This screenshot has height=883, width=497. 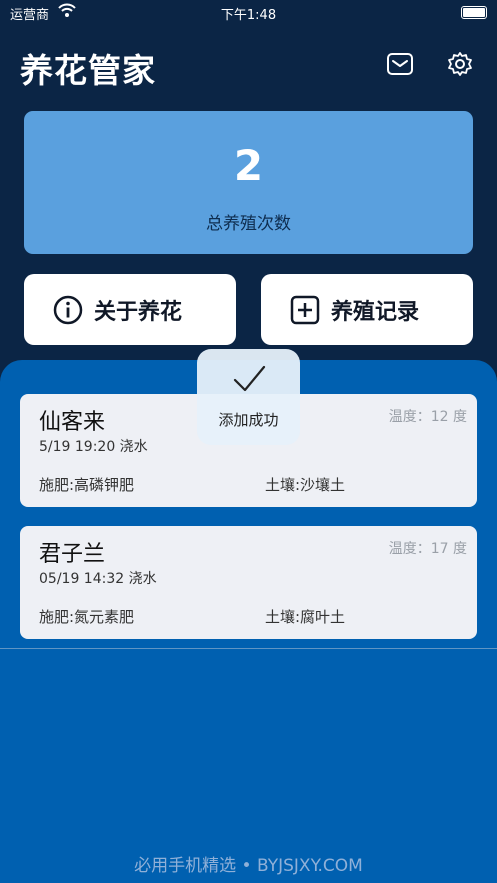 What do you see at coordinates (474, 12) in the screenshot?
I see `battery-icon` at bounding box center [474, 12].